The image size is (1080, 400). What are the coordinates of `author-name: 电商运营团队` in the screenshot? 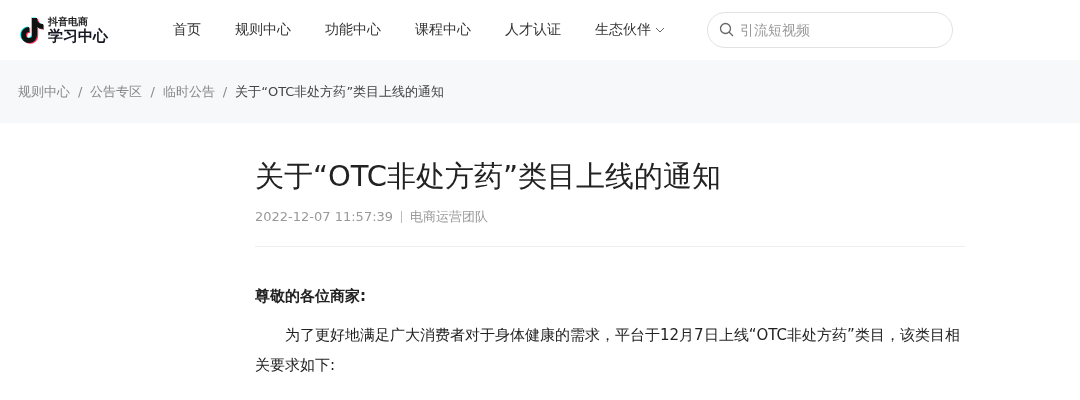 It's located at (449, 216).